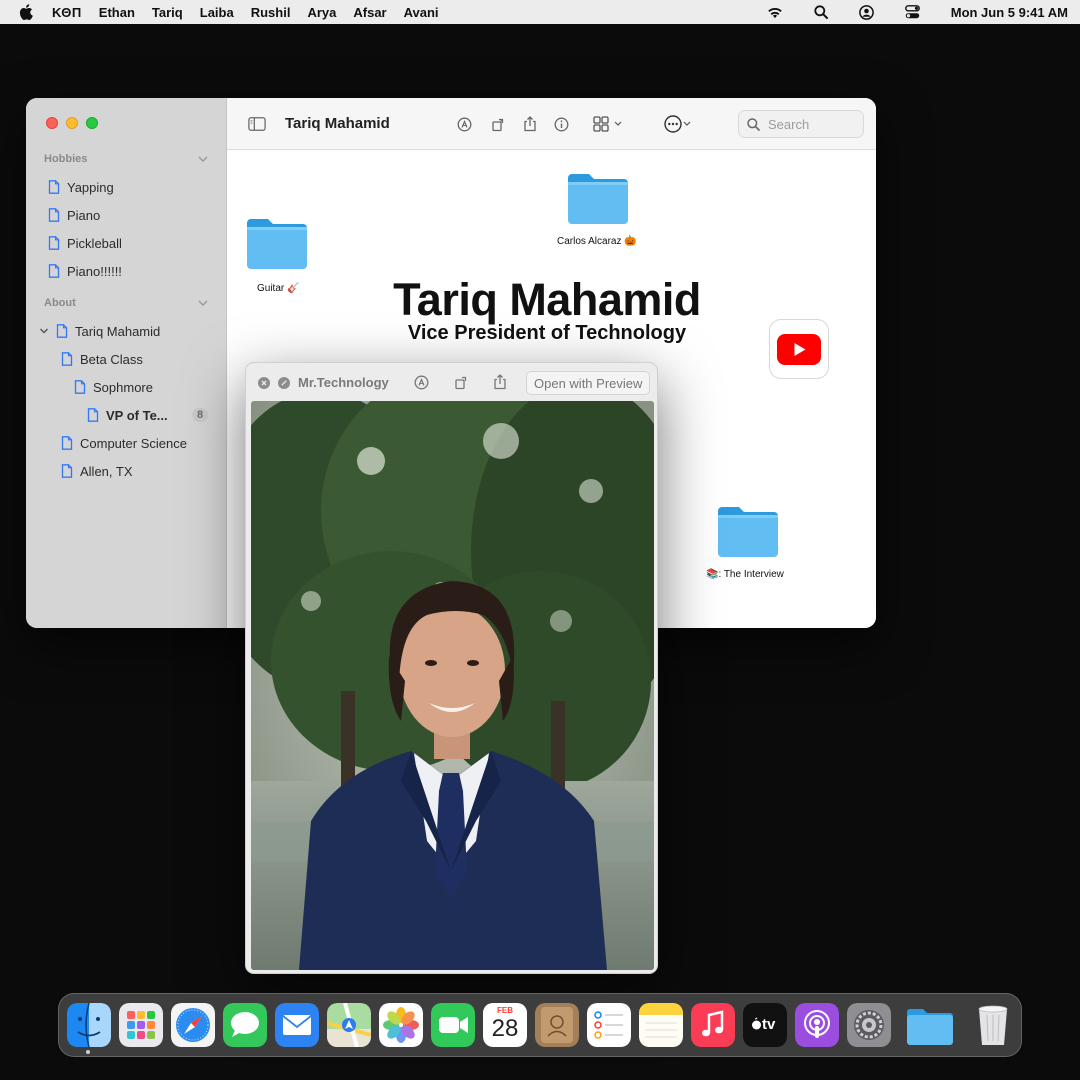 This screenshot has width=1080, height=1080. I want to click on wifi-icon, so click(775, 12).